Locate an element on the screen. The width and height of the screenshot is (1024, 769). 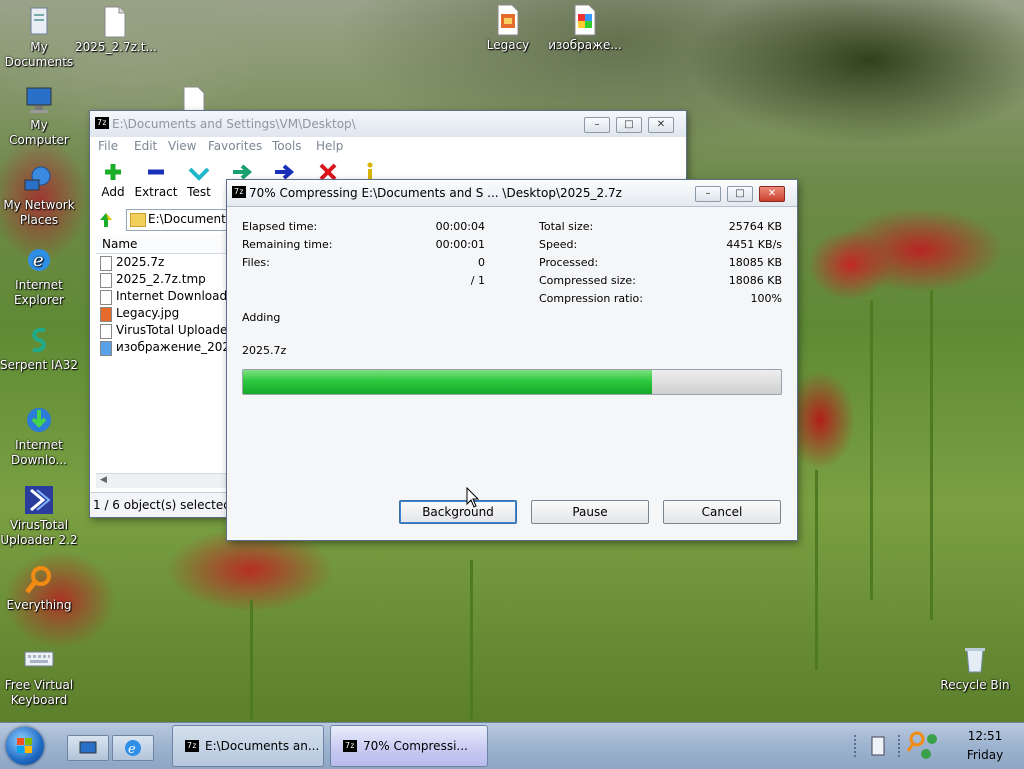
desktop-icon-my-computer: My Computer is located at coordinates (39, 116).